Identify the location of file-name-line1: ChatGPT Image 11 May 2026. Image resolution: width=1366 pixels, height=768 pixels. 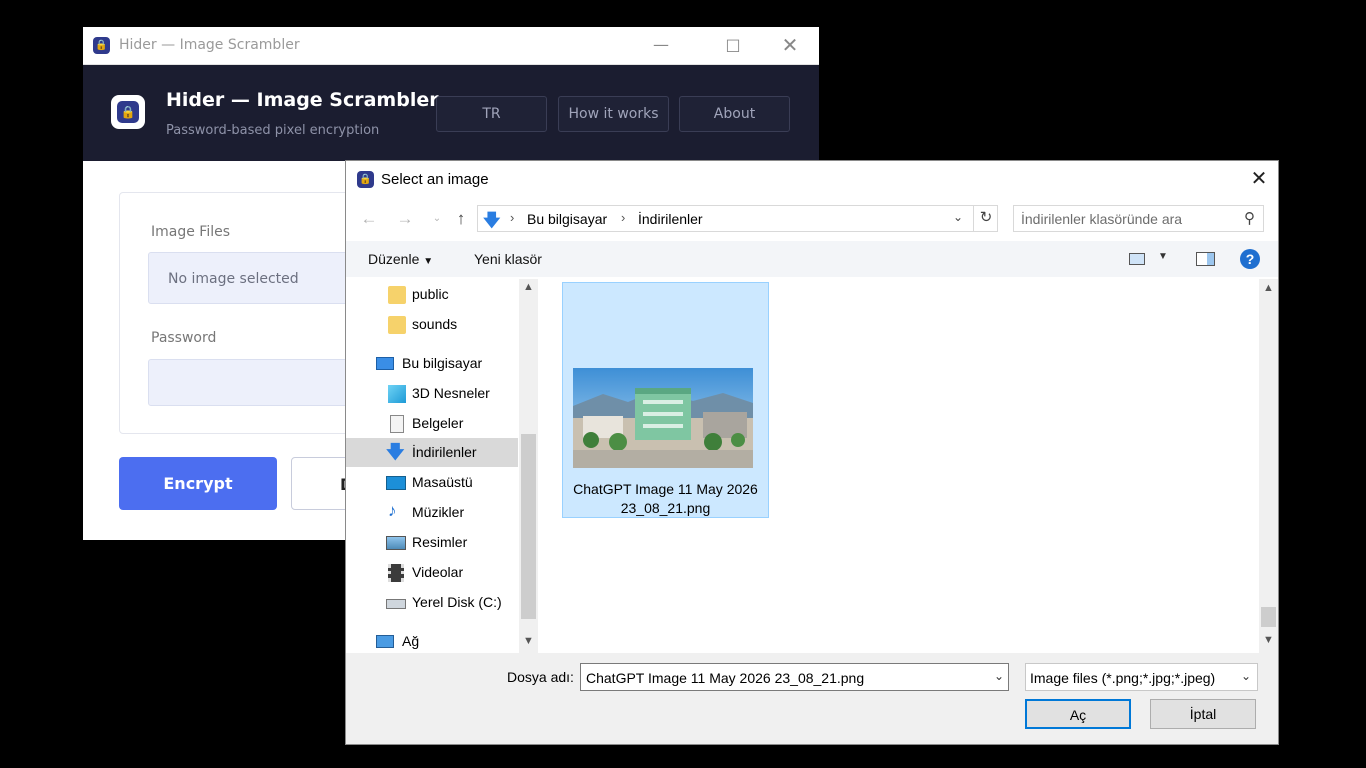
(665, 489).